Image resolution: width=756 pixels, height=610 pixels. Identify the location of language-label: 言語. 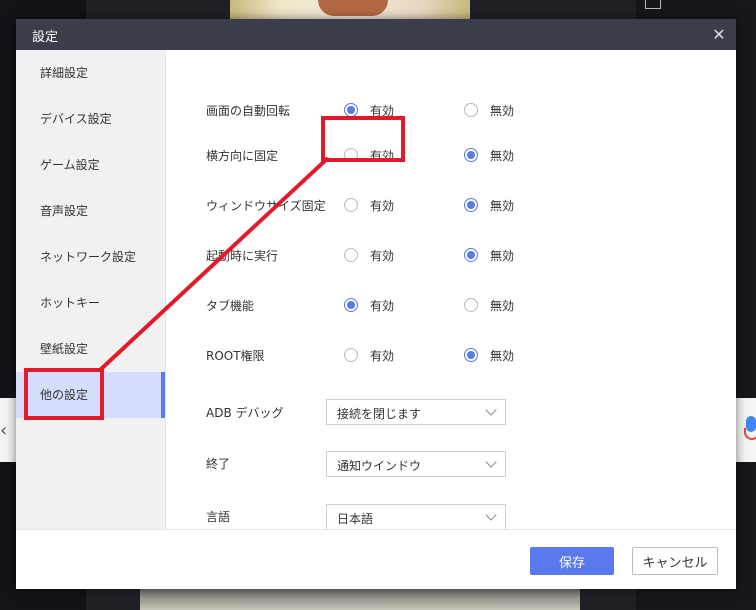
(218, 517).